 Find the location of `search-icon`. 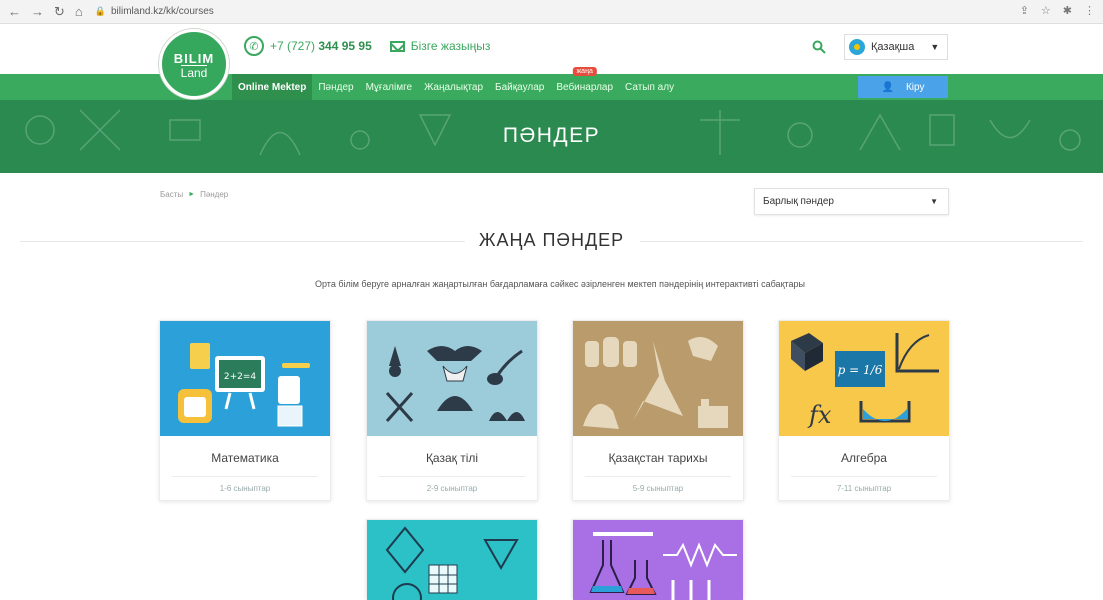

search-icon is located at coordinates (819, 47).